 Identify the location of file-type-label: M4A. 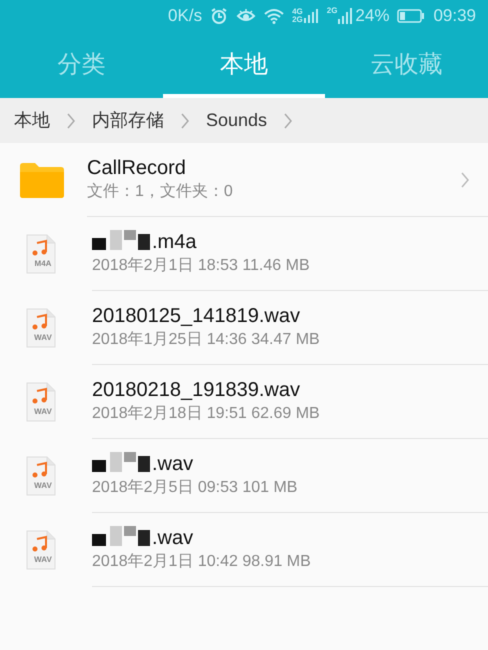
(43, 264).